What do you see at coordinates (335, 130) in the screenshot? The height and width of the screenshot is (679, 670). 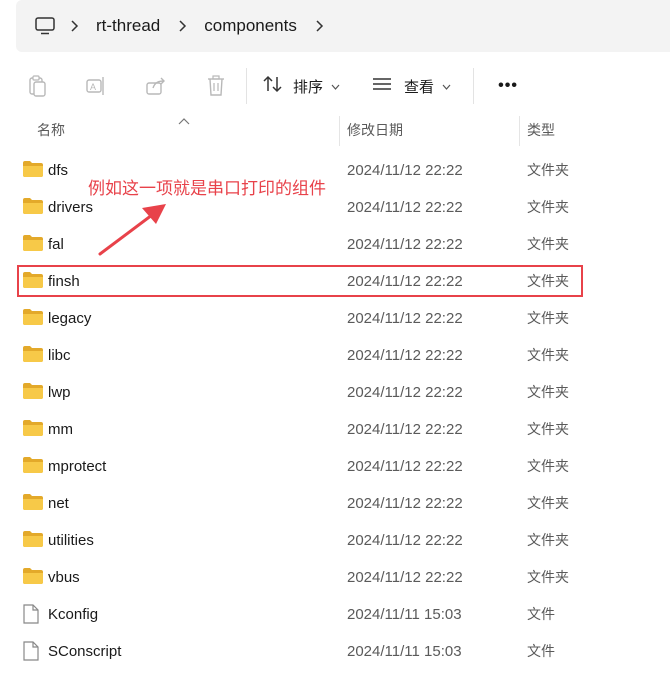 I see `column-header-row: 名称 修改日期 类型` at bounding box center [335, 130].